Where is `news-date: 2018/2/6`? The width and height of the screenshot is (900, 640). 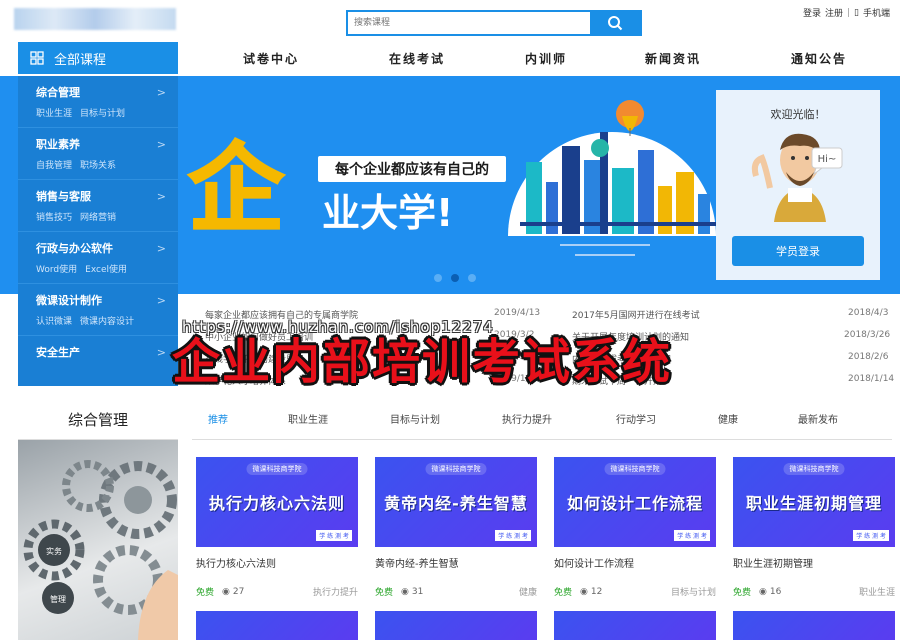 news-date: 2018/2/6 is located at coordinates (868, 357).